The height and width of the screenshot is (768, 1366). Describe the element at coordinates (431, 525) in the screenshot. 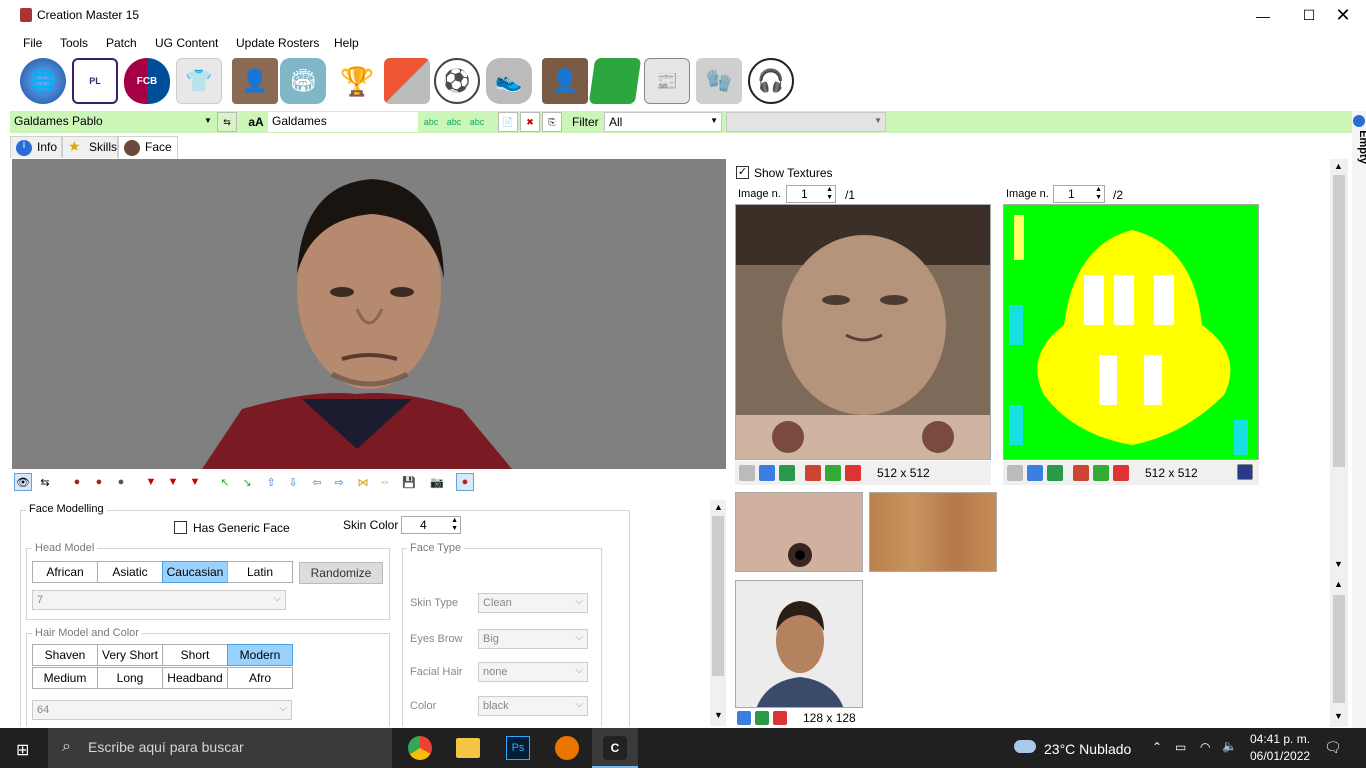

I see `skin-color-spinner: 4 ▲ ▼` at that location.